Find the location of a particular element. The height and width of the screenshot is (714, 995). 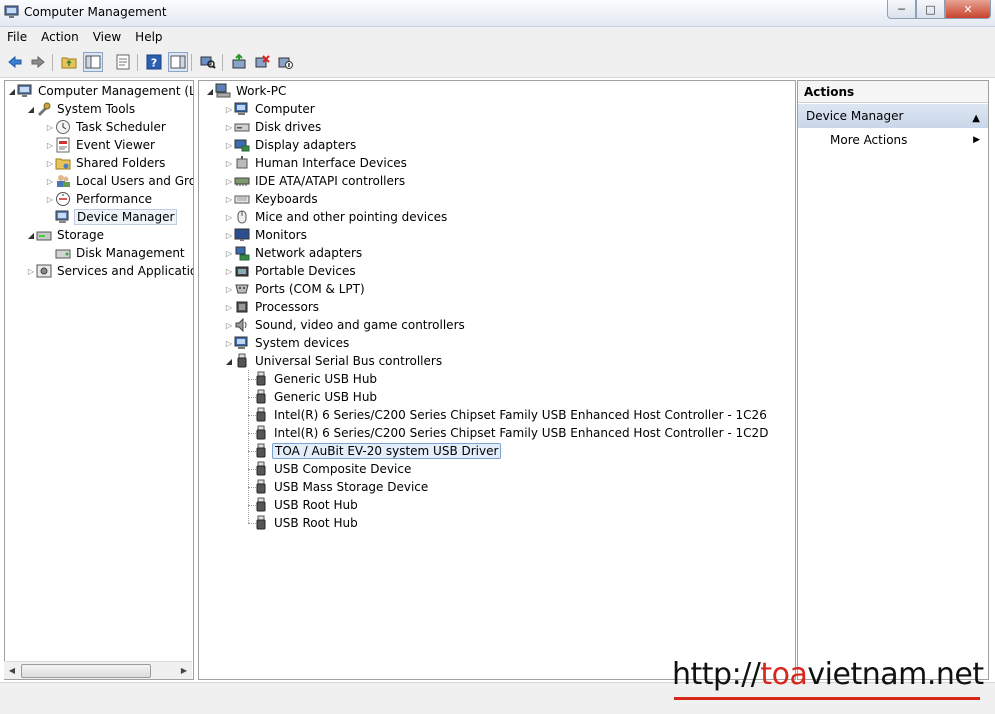

device-category-disk-drives: ▷ Disk drives is located at coordinates (273, 127).